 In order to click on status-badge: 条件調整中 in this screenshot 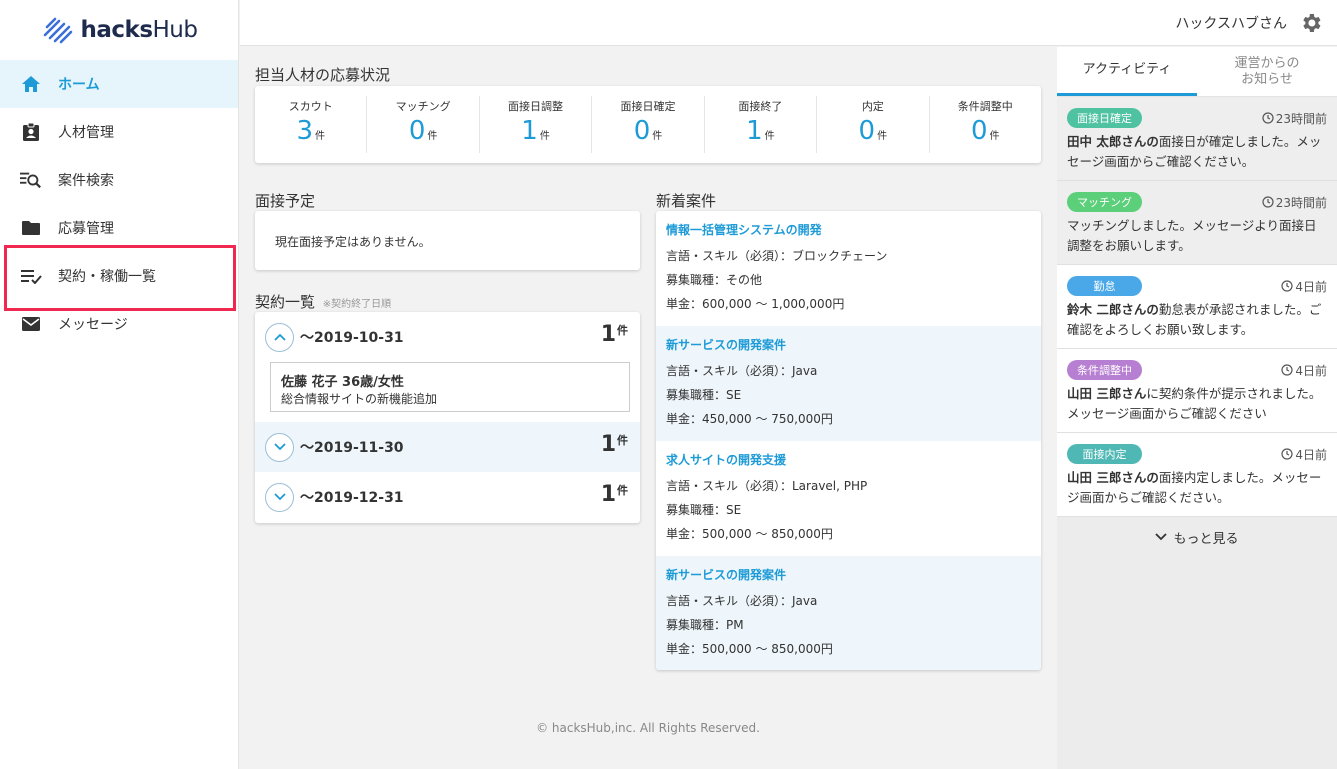, I will do `click(1104, 370)`.